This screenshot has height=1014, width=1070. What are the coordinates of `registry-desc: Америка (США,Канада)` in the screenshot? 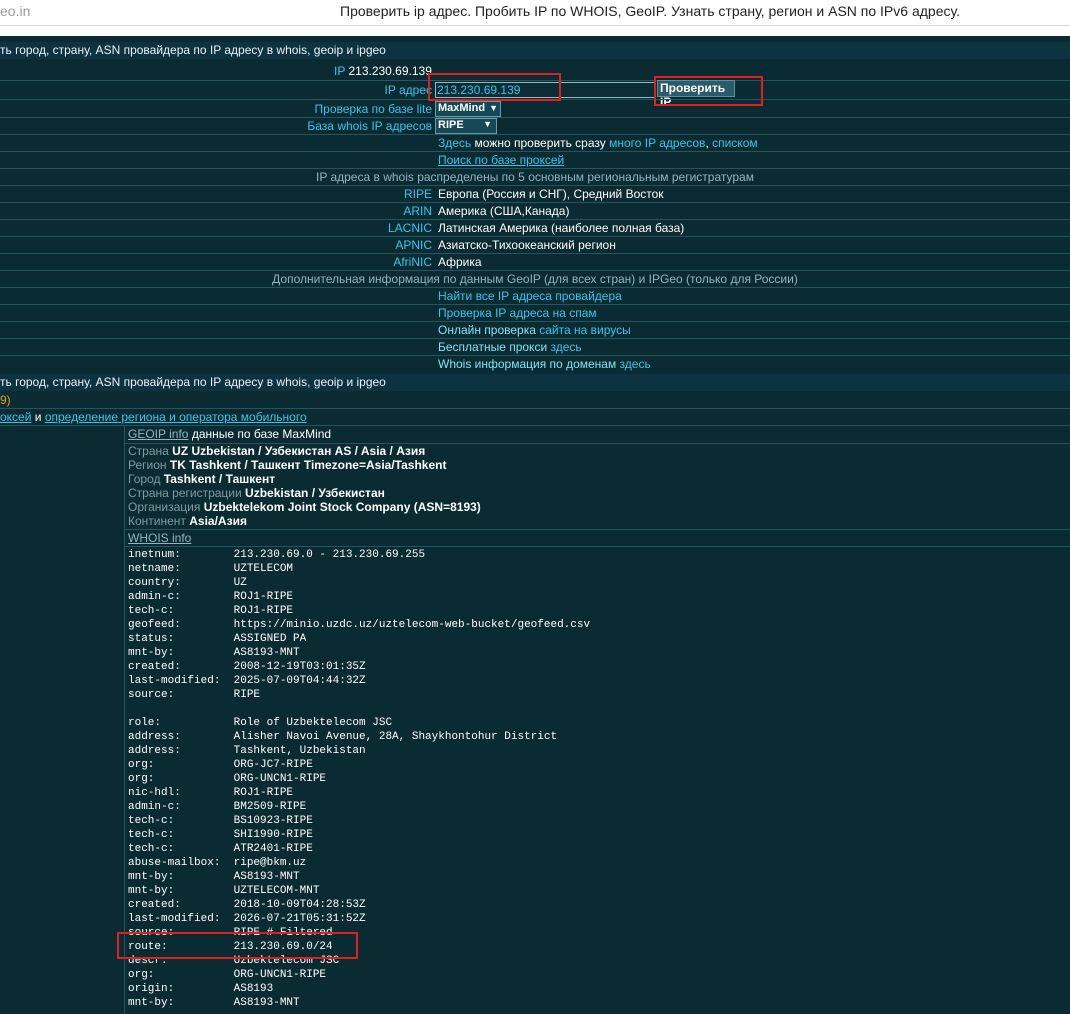 It's located at (504, 211).